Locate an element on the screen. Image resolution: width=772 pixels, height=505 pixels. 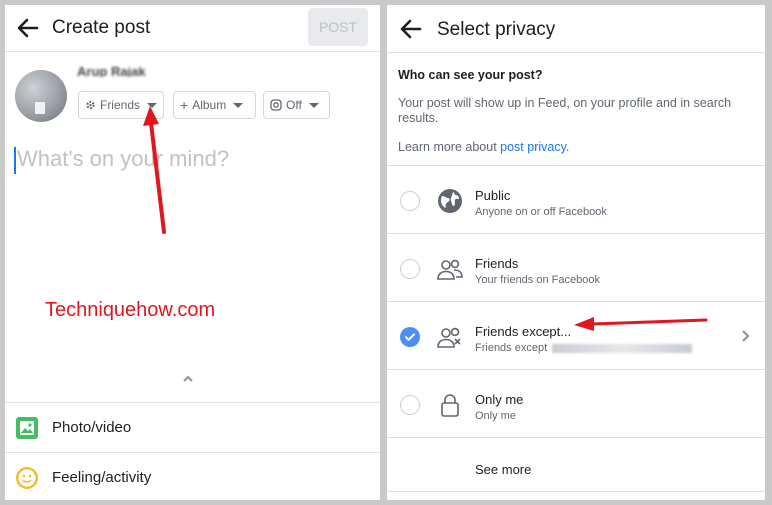
avatar is located at coordinates (41, 96).